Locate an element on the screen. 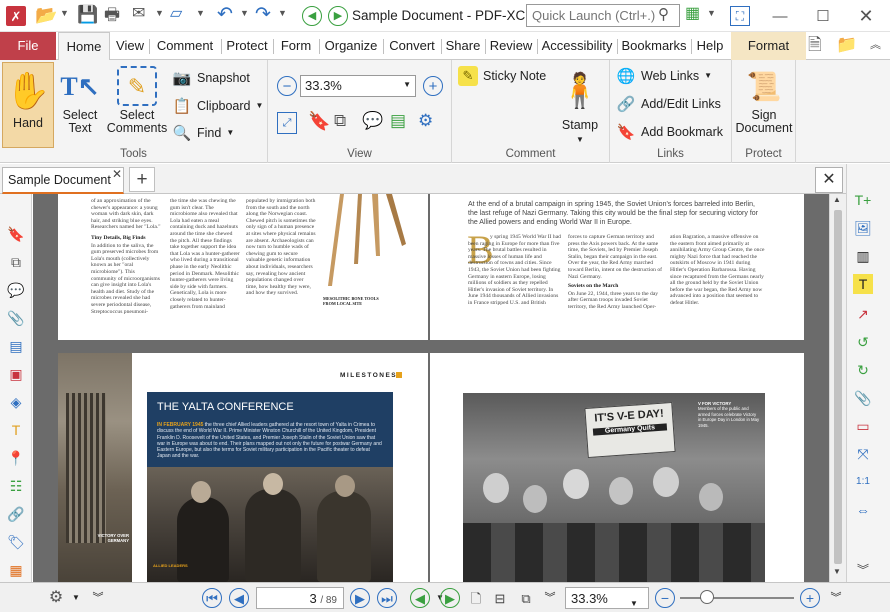  structure-icon: ☷ is located at coordinates (16, 486).